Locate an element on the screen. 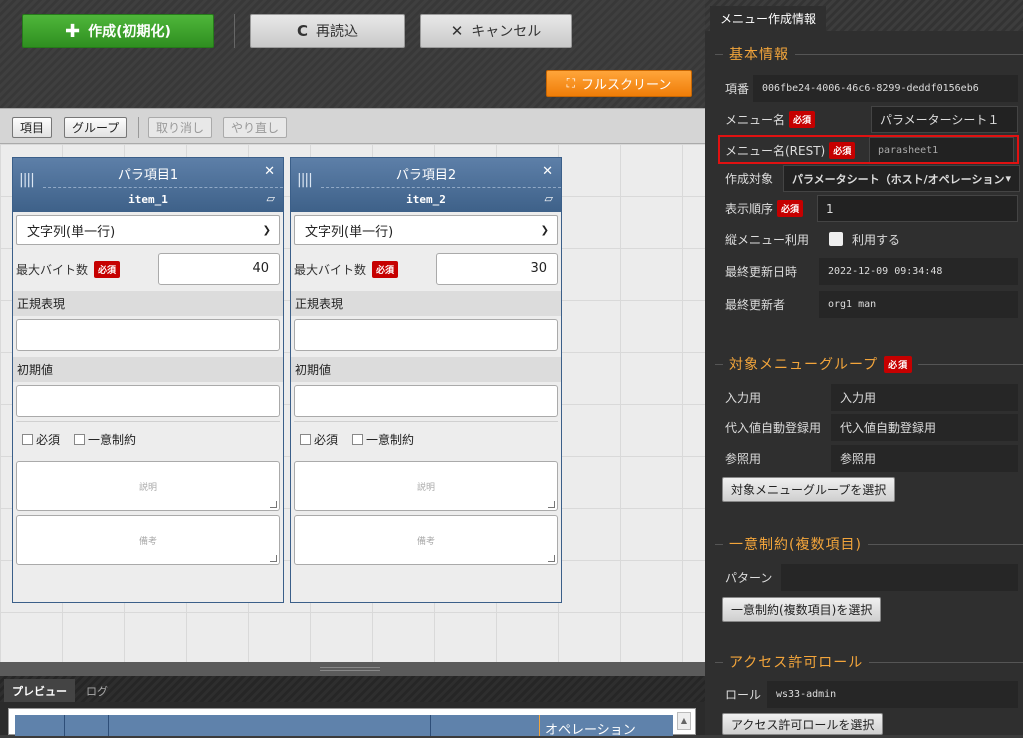 Image resolution: width=1023 pixels, height=738 pixels. column-card-header: |||| パラ項目1 ✕ item_1 ▱ is located at coordinates (148, 185).